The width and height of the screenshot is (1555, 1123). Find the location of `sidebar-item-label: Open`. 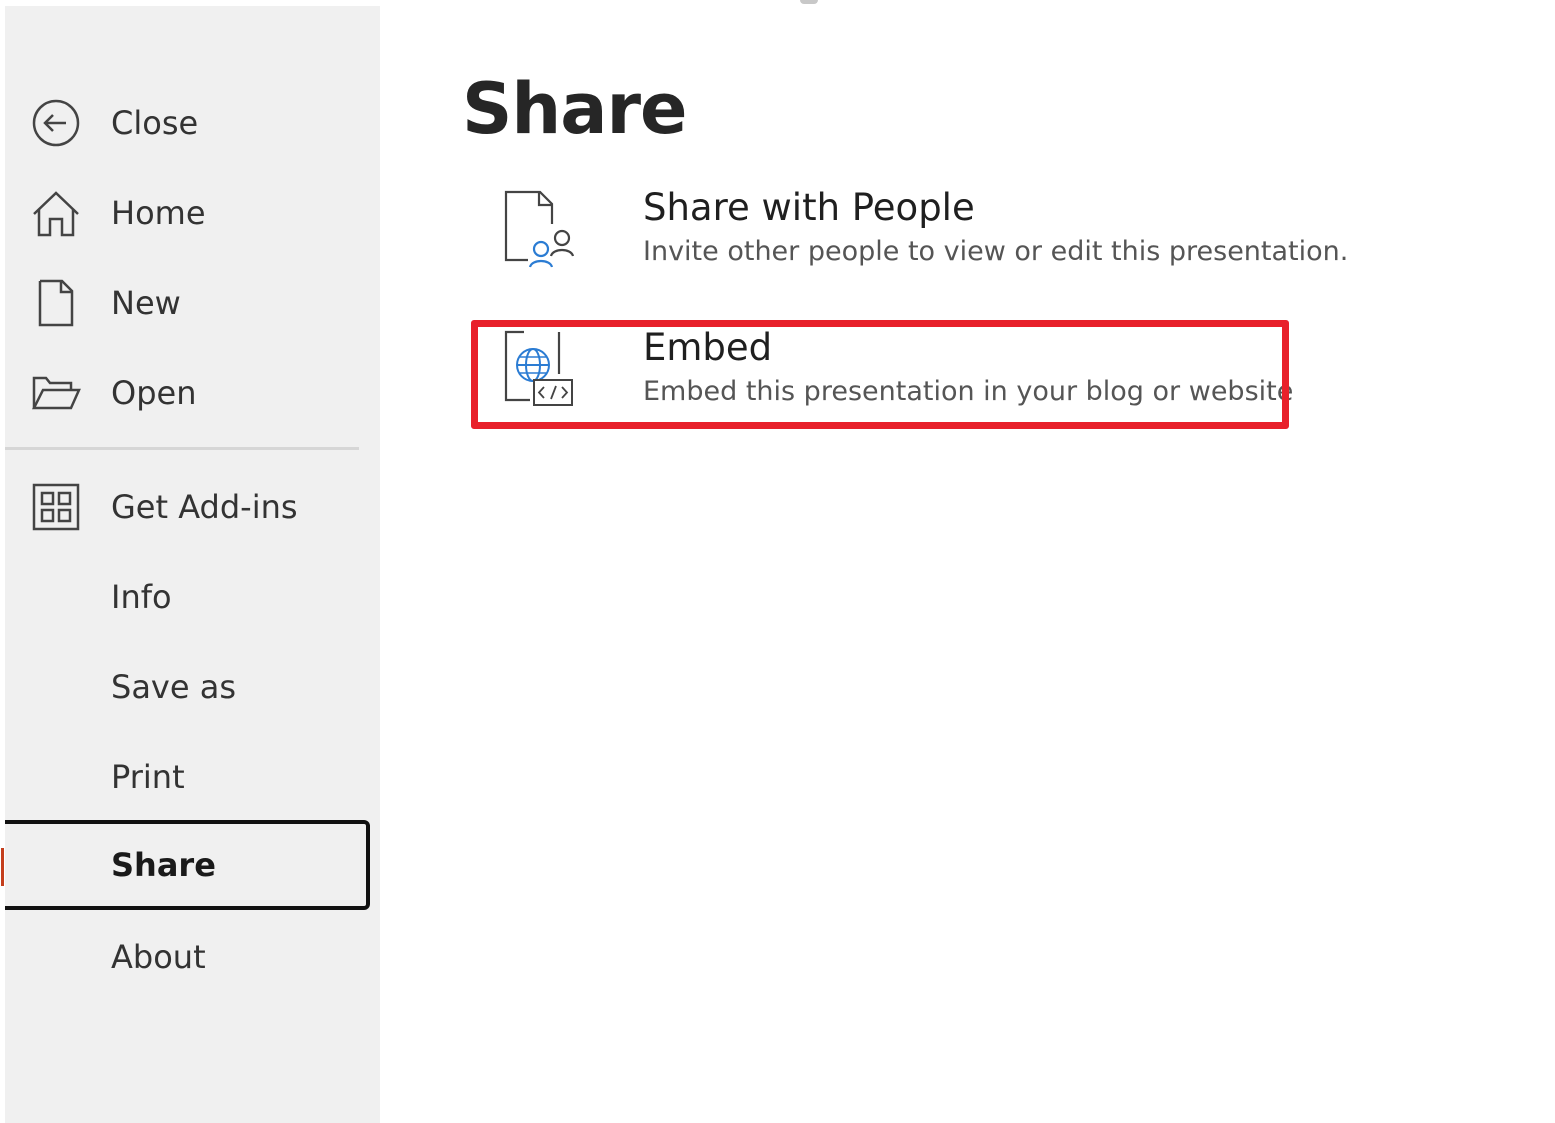

sidebar-item-label: Open is located at coordinates (154, 393).